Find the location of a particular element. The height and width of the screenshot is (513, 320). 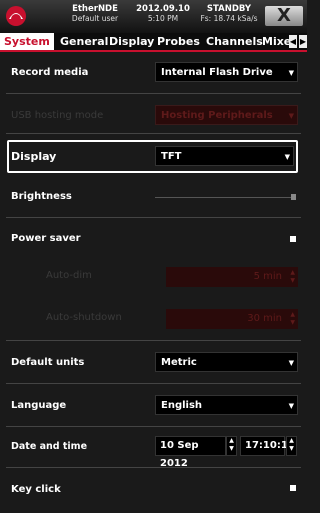

time-field: 17:10:14 is located at coordinates (267, 446).